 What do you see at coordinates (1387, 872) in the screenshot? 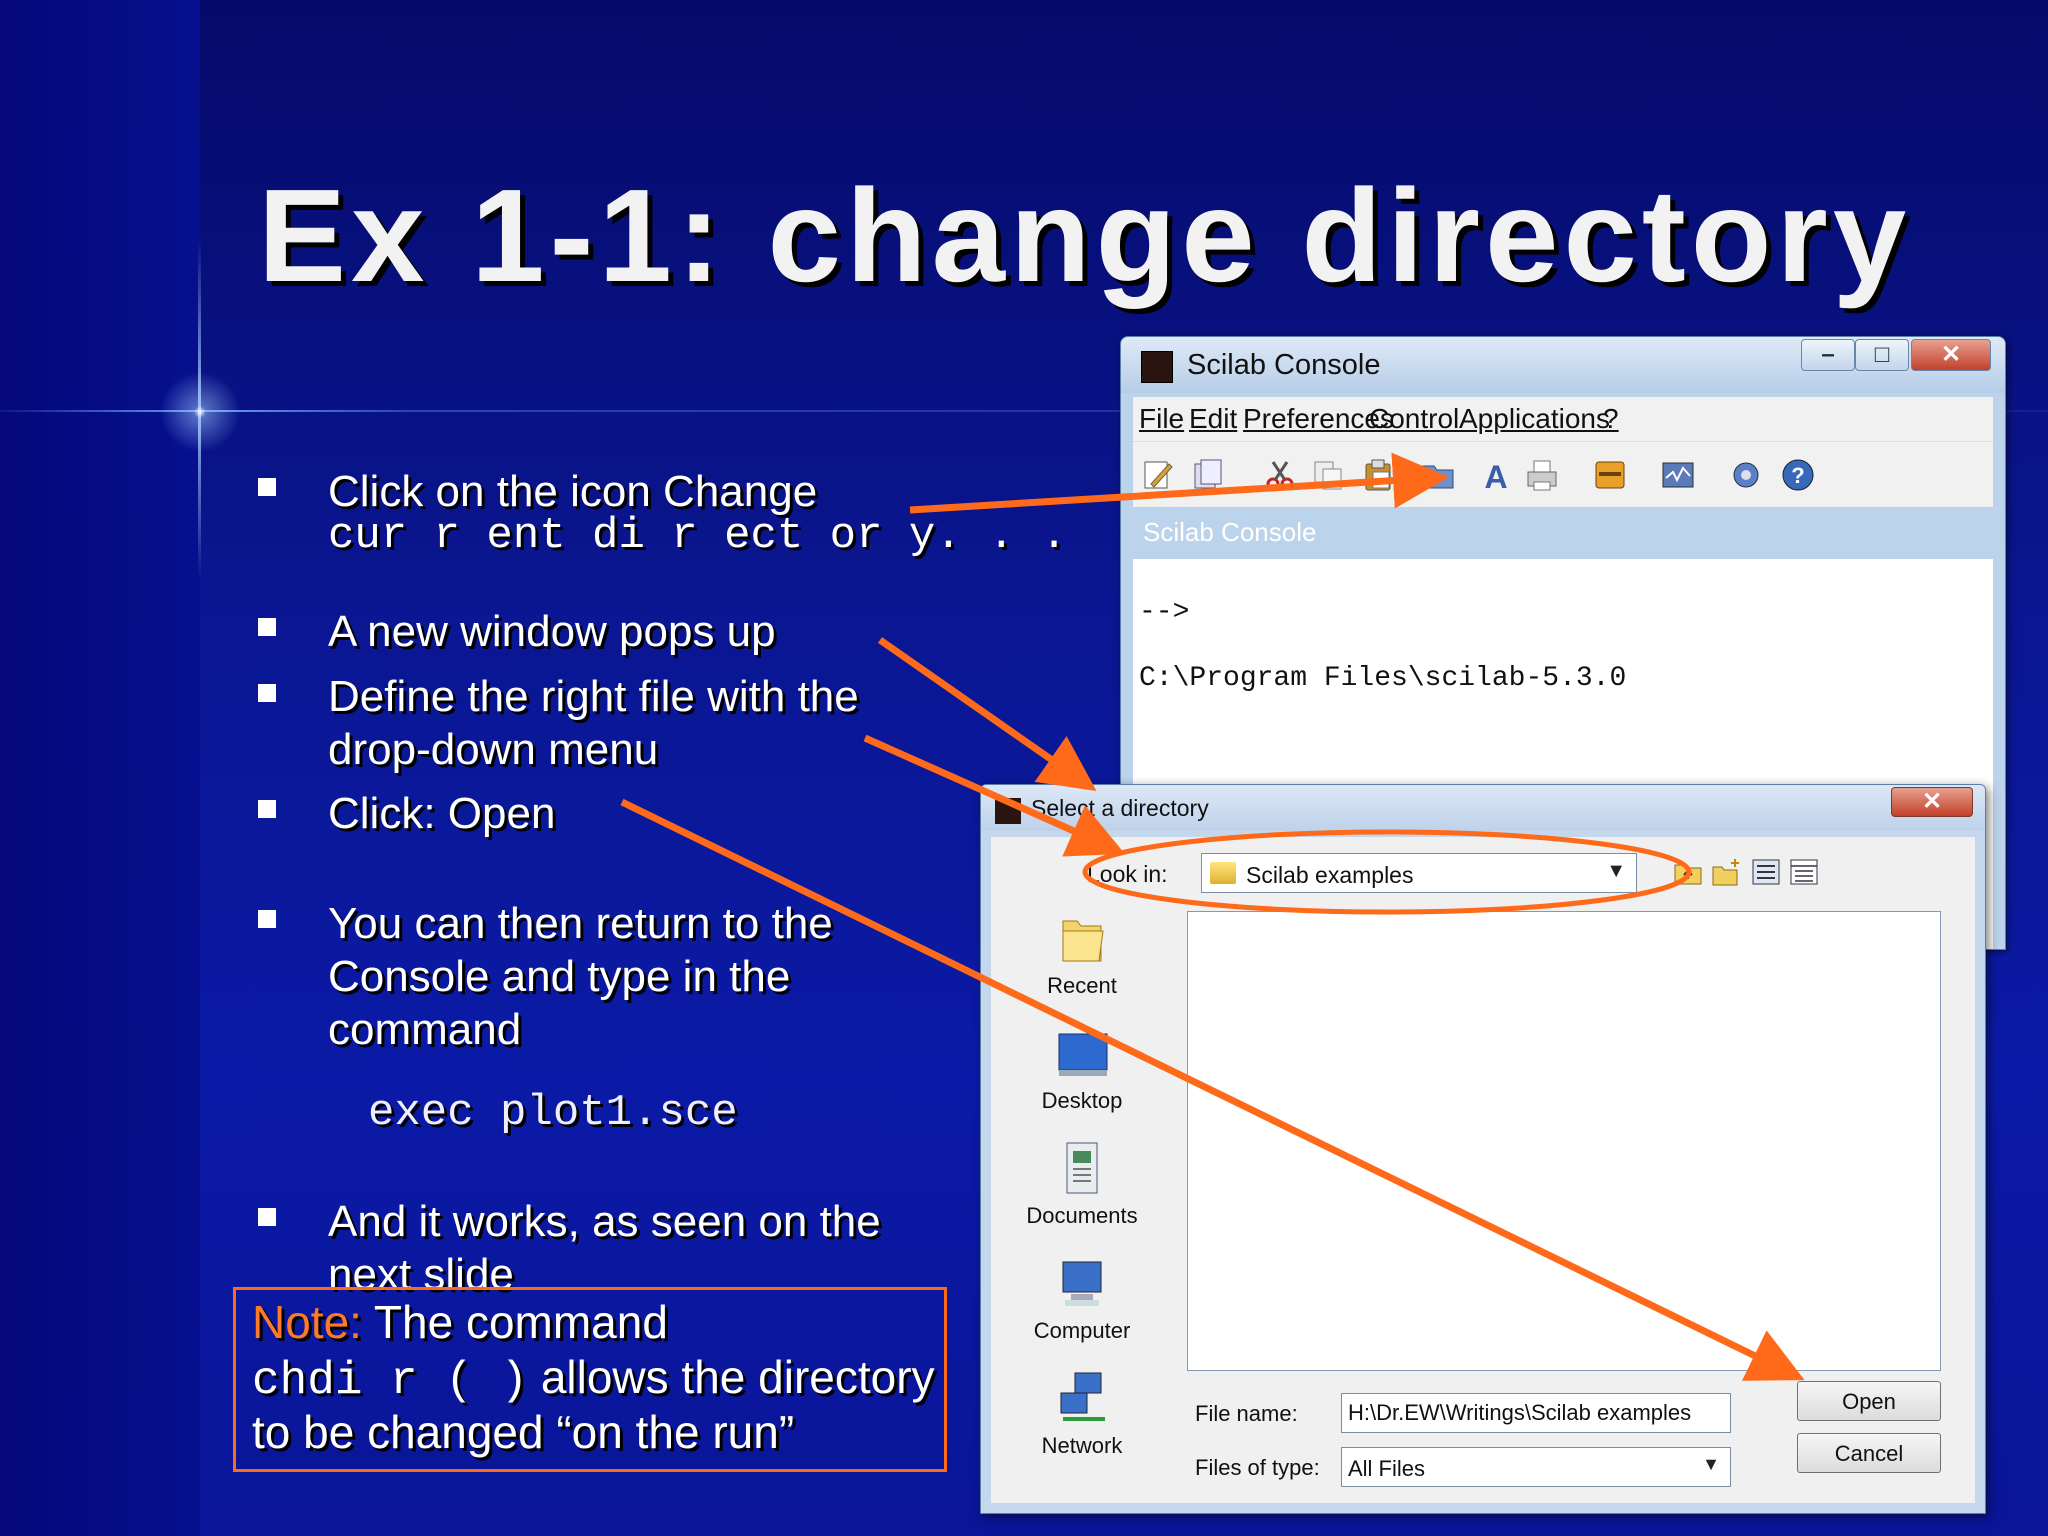
I see `look-in-highlight-ellipse` at bounding box center [1387, 872].